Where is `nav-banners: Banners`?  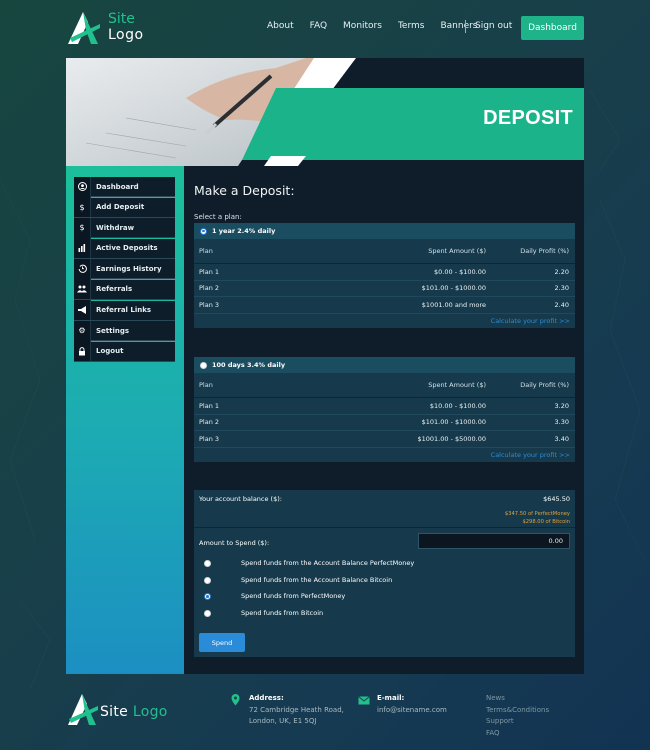 nav-banners: Banners is located at coordinates (458, 26).